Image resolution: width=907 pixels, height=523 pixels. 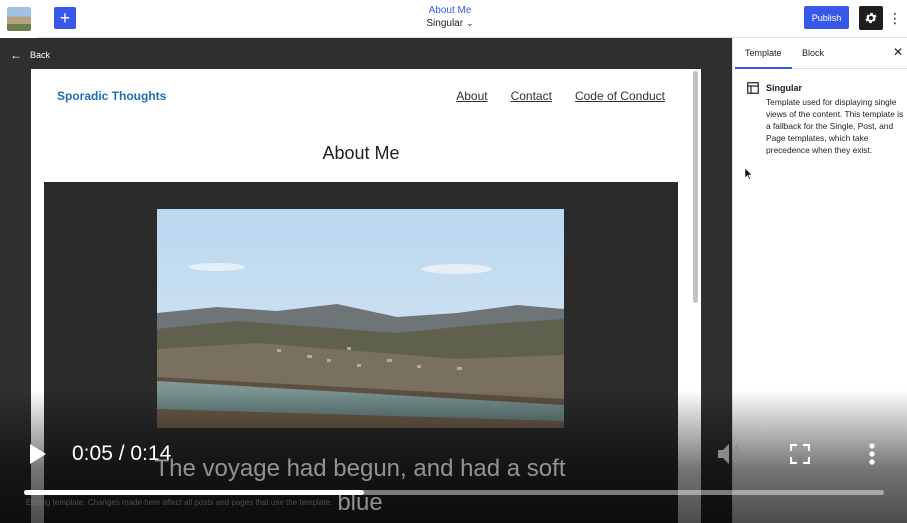 I want to click on add-block-button: +, so click(x=65, y=18).